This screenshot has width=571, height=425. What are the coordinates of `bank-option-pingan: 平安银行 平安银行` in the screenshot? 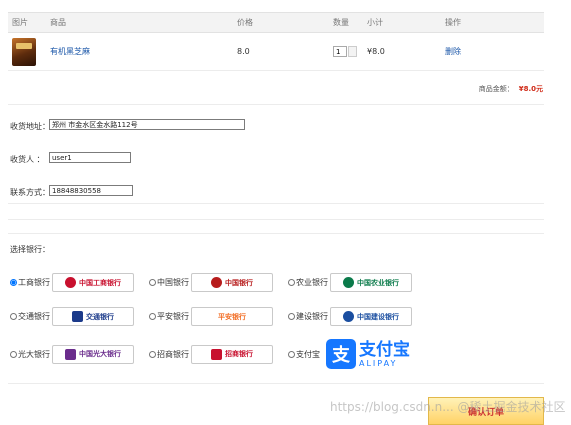 It's located at (218, 316).